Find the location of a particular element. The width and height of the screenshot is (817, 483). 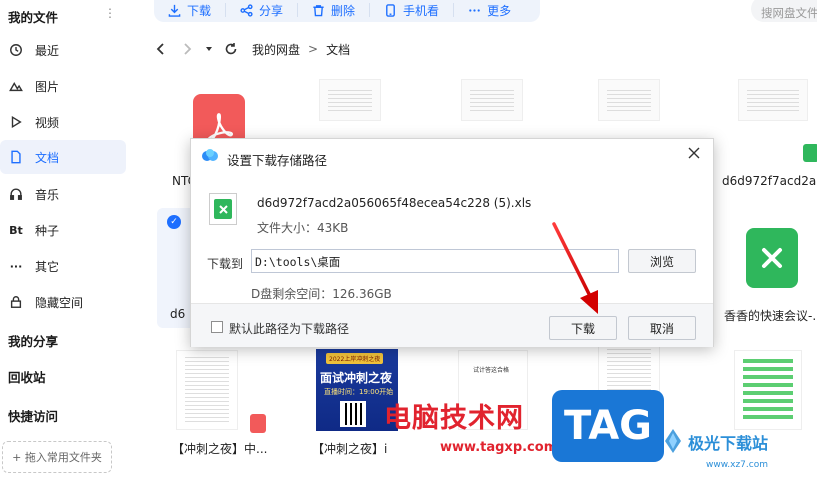

history-dropdown-button is located at coordinates (209, 49).